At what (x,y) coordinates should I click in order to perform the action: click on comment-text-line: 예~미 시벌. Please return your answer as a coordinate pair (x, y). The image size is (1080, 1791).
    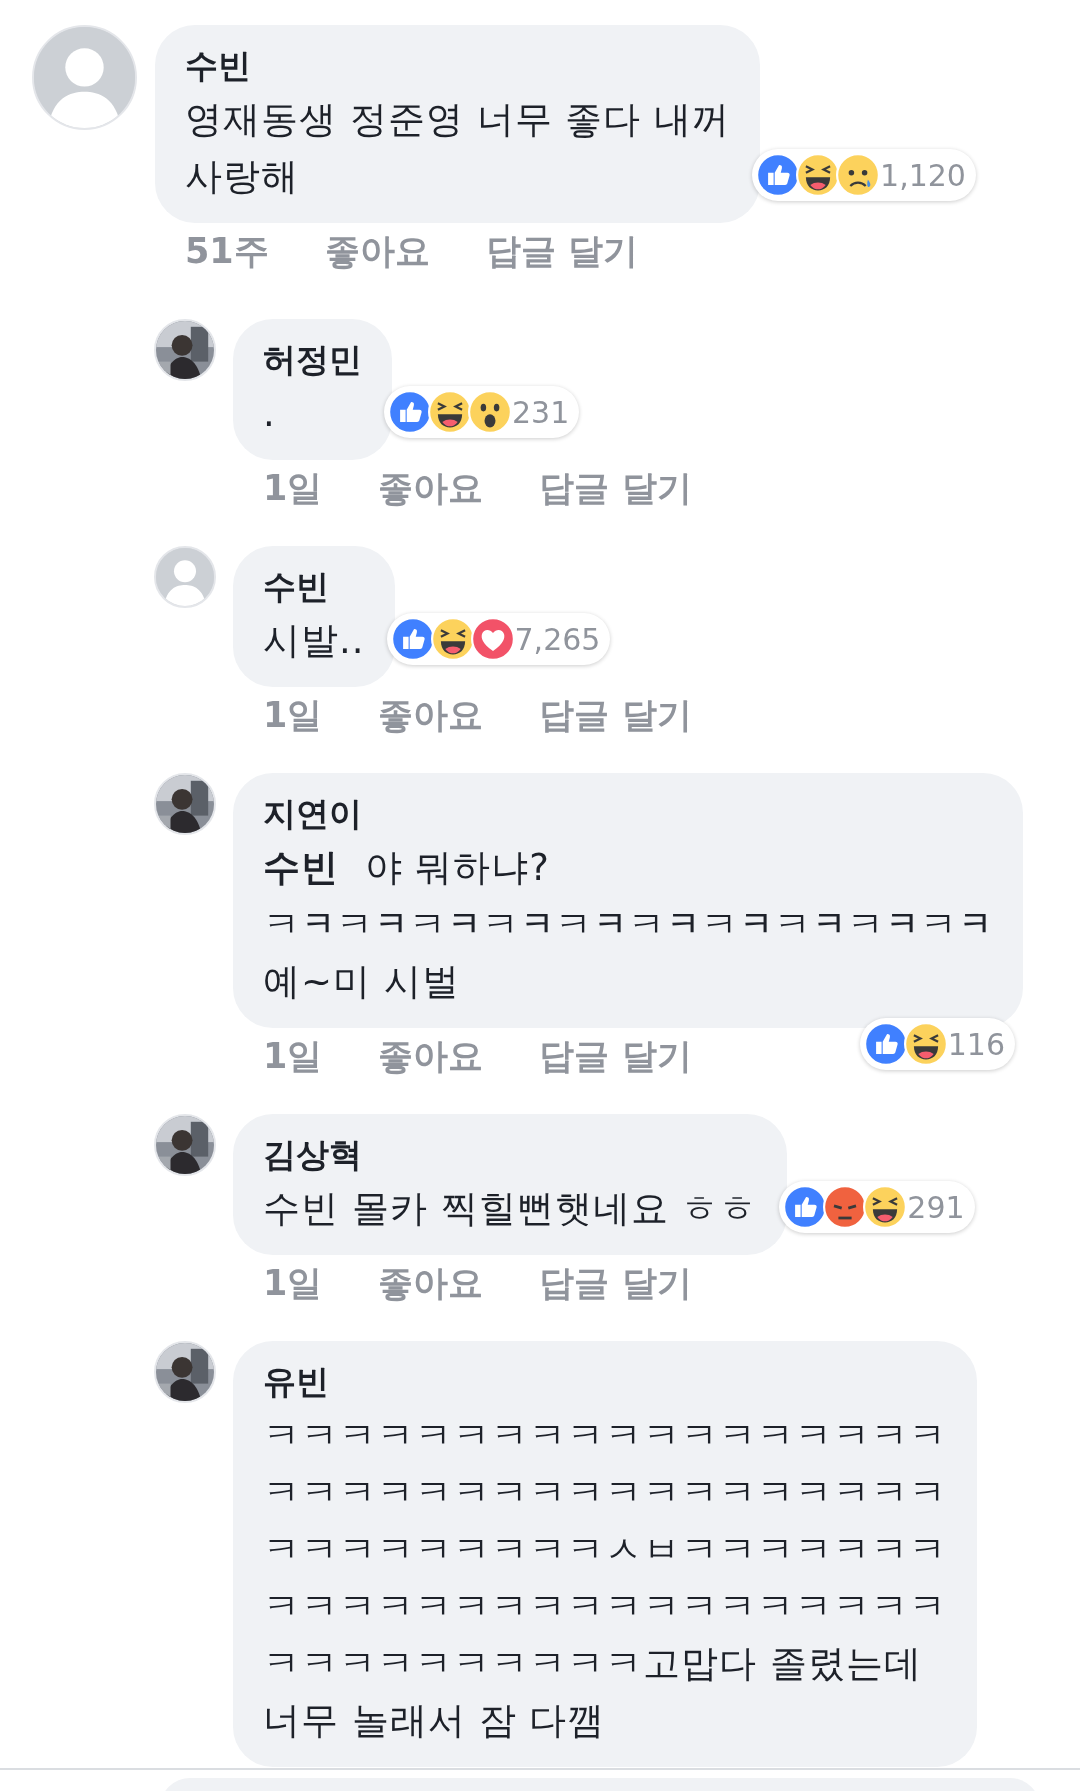
    Looking at the image, I should click on (362, 982).